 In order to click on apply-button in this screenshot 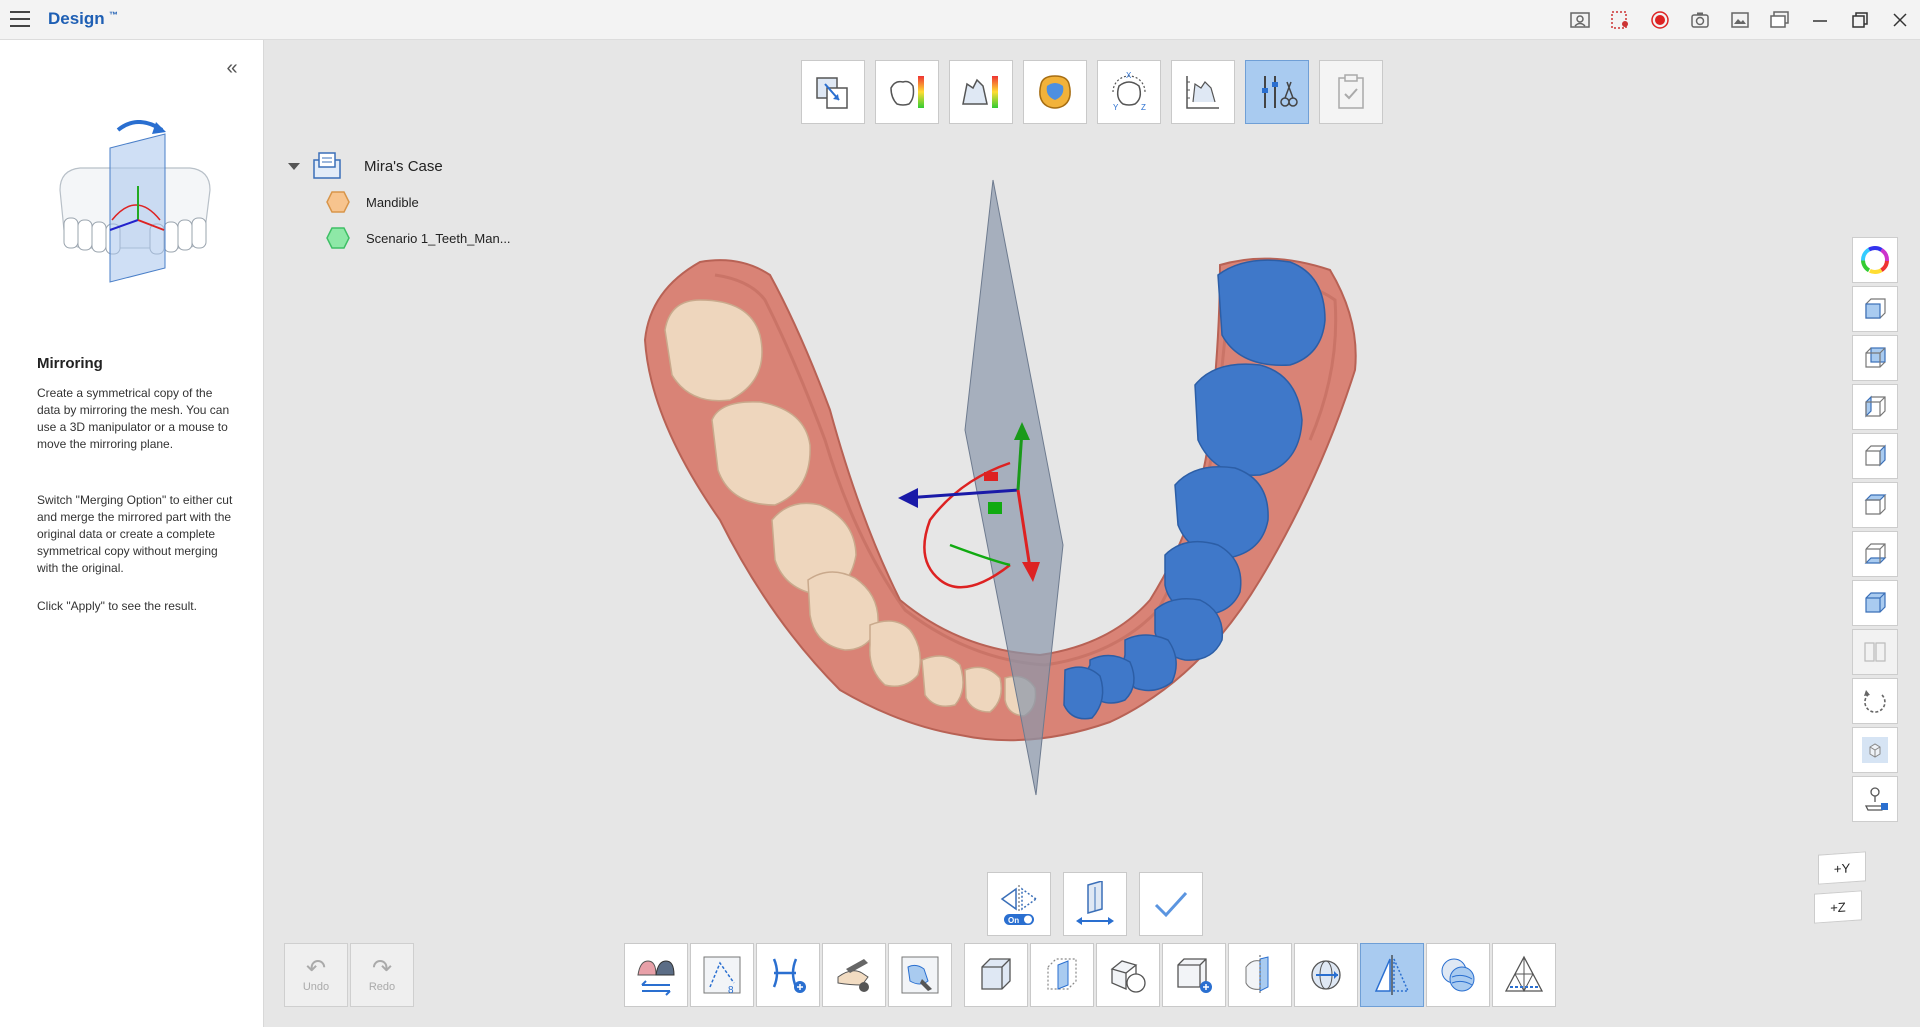, I will do `click(1171, 904)`.